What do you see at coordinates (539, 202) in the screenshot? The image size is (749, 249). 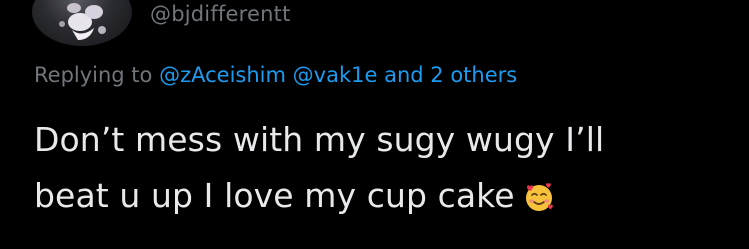 I see `smiling-face-with-hearts-icon` at bounding box center [539, 202].